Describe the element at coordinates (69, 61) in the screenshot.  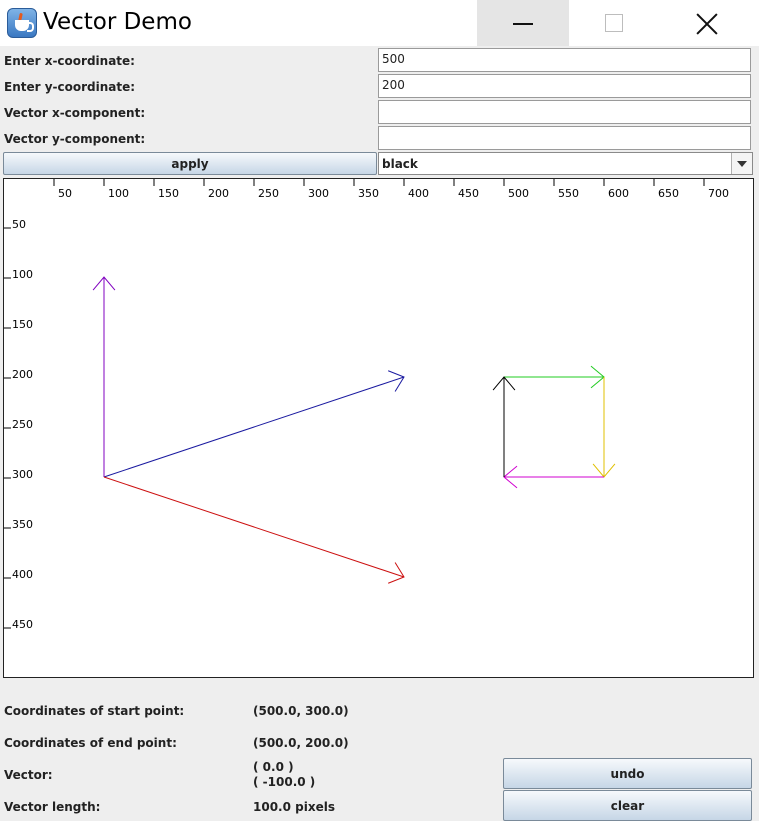
I see `x-coordinate-label: Enter x-coordinate:` at that location.